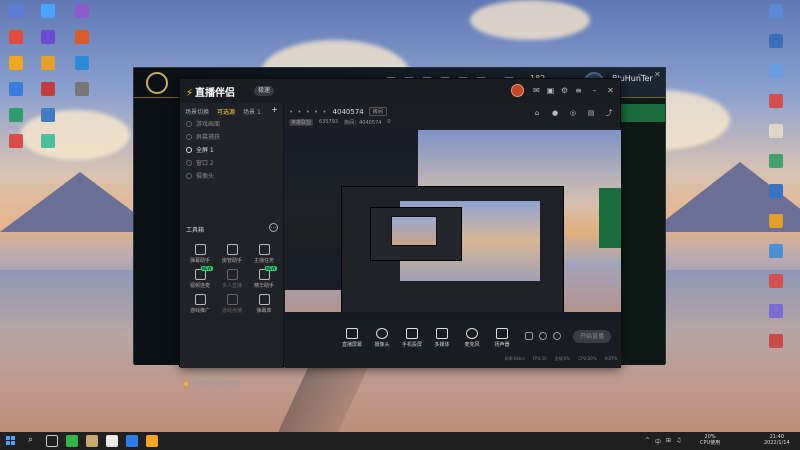 This screenshot has width=800, height=450. Describe the element at coordinates (232, 279) in the screenshot. I see `toolbox-item: 多人直播` at that location.